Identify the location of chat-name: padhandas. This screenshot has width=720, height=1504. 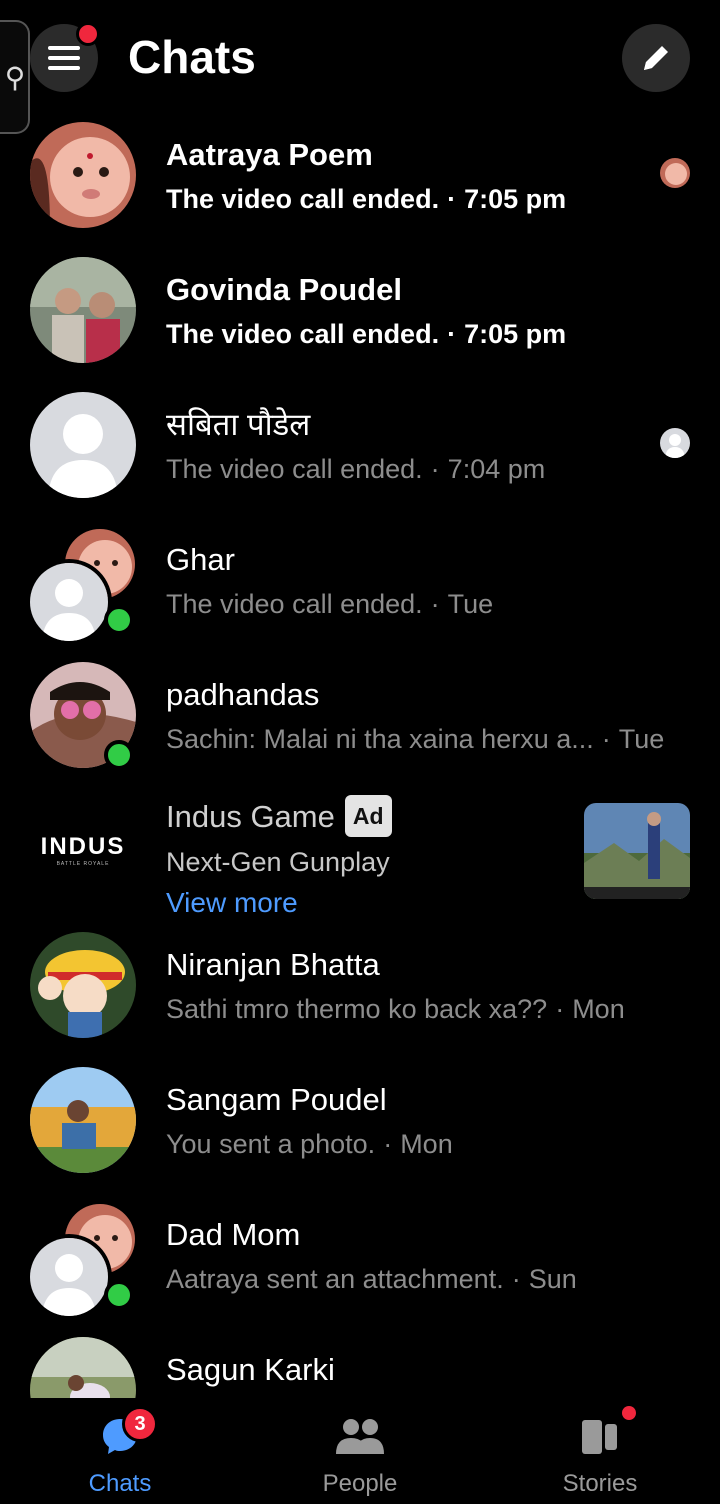
(243, 694).